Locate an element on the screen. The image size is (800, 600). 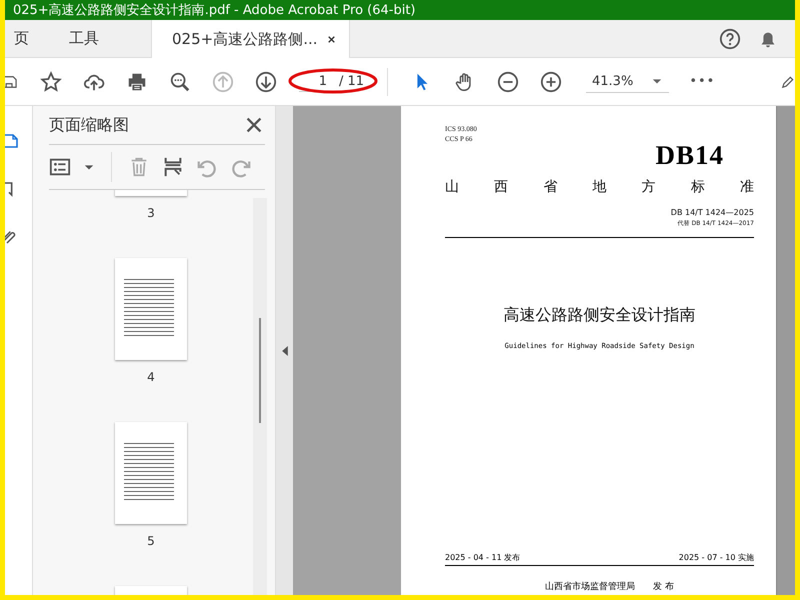
effective-date: 2025 - 07 - 10 实施 is located at coordinates (716, 557).